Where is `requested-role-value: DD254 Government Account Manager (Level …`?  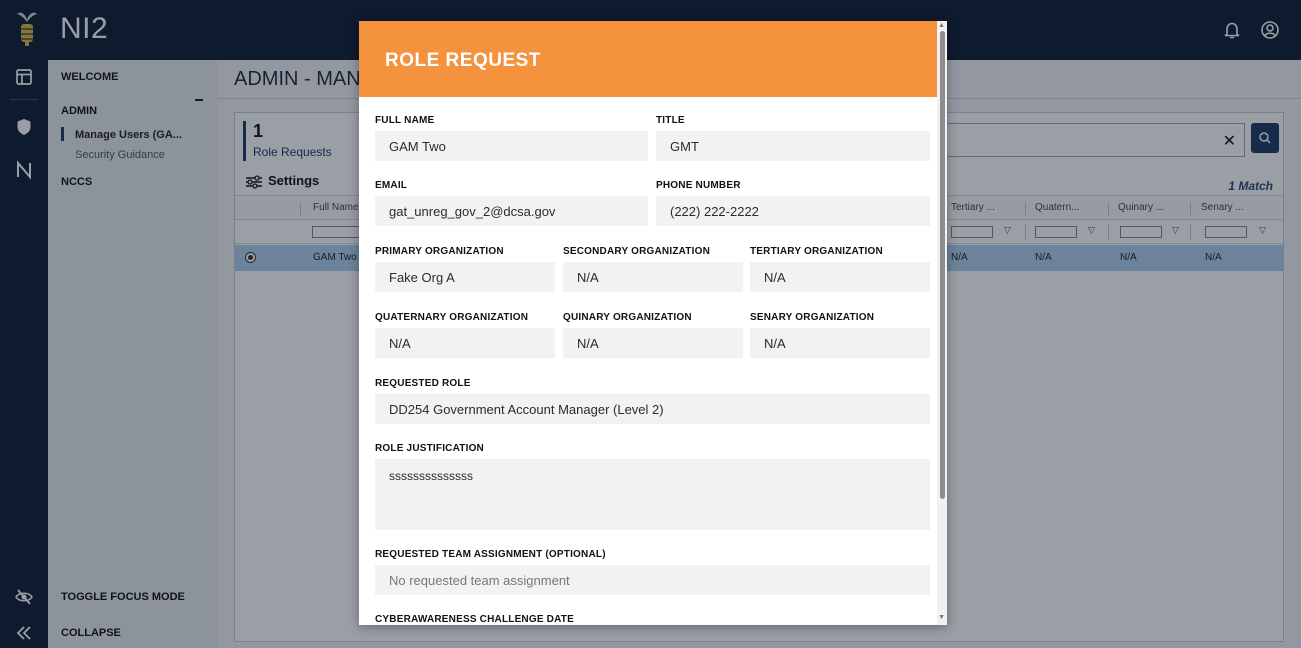 requested-role-value: DD254 Government Account Manager (Level … is located at coordinates (652, 409).